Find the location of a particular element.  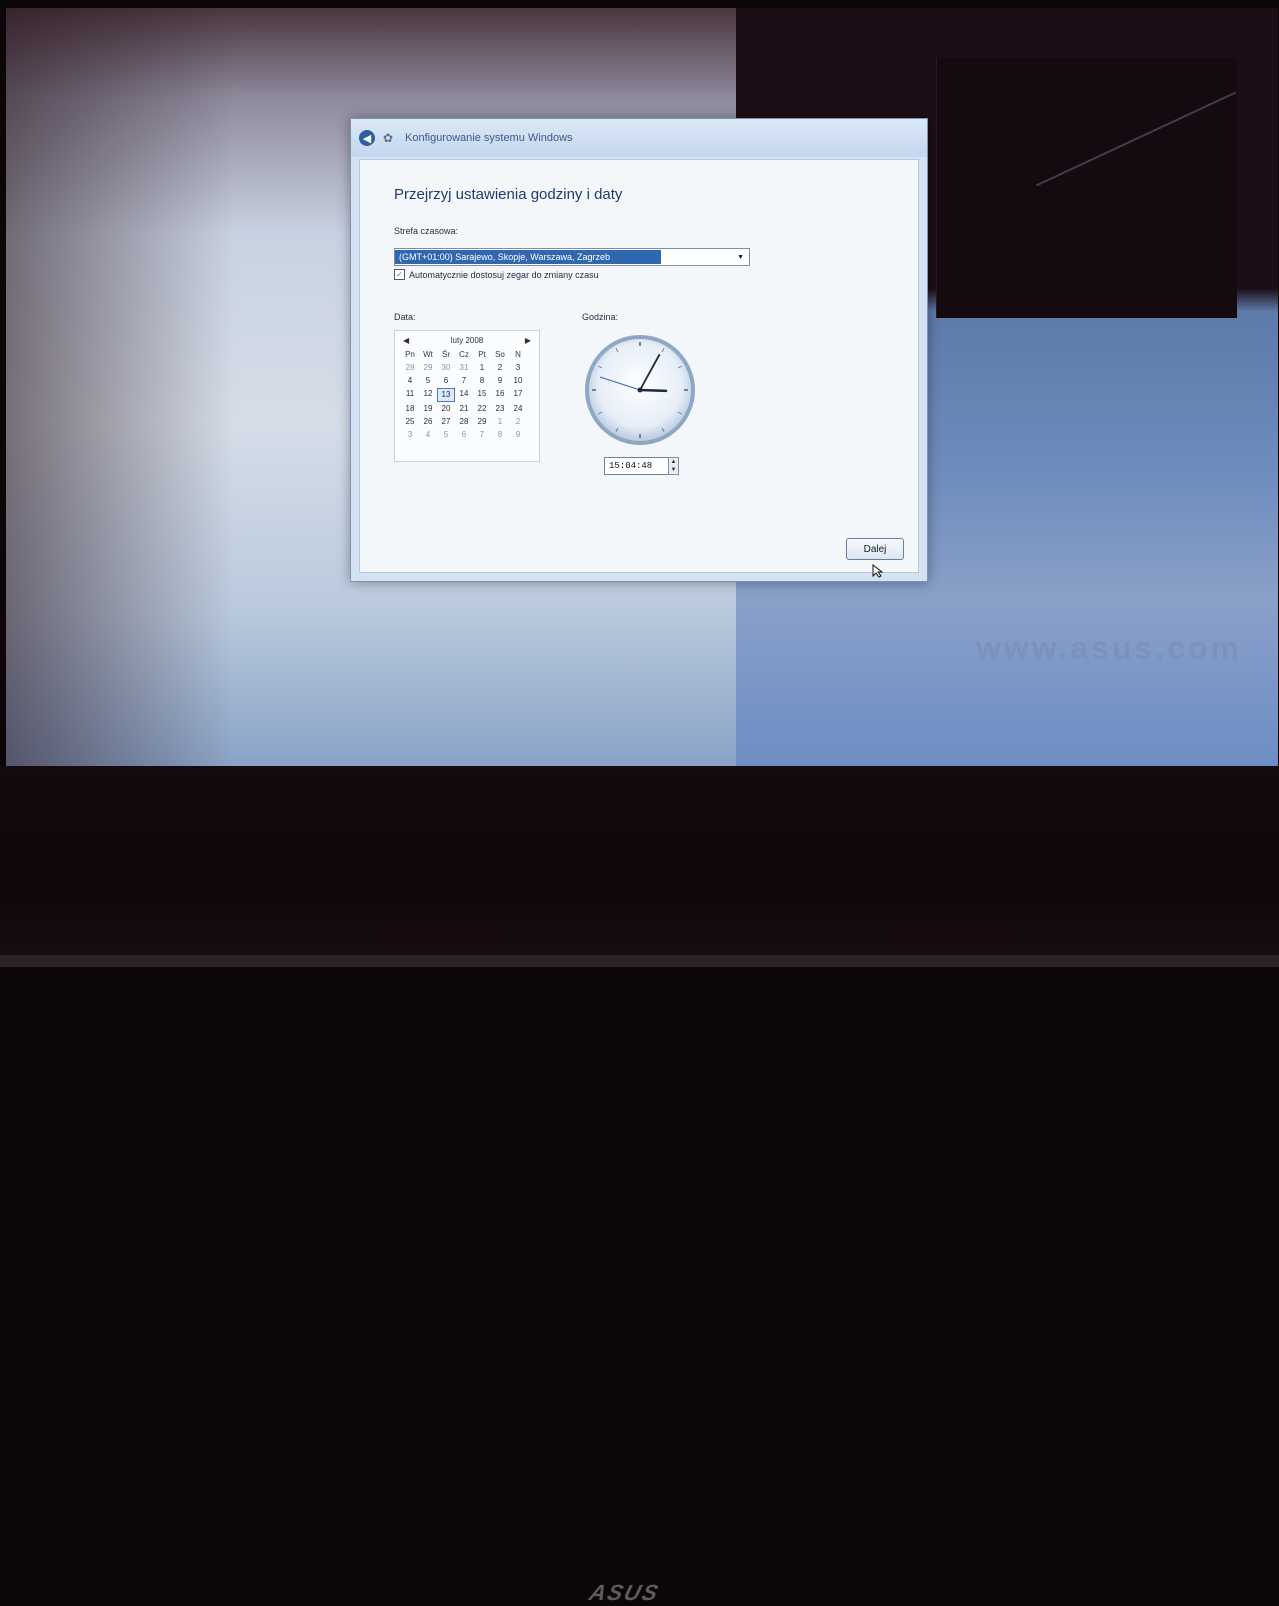

back-arrow-icon: ◀ is located at coordinates (367, 138).